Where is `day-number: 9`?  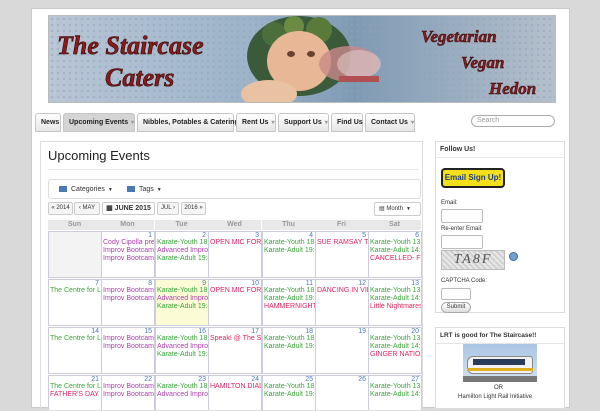 day-number: 9 is located at coordinates (204, 283).